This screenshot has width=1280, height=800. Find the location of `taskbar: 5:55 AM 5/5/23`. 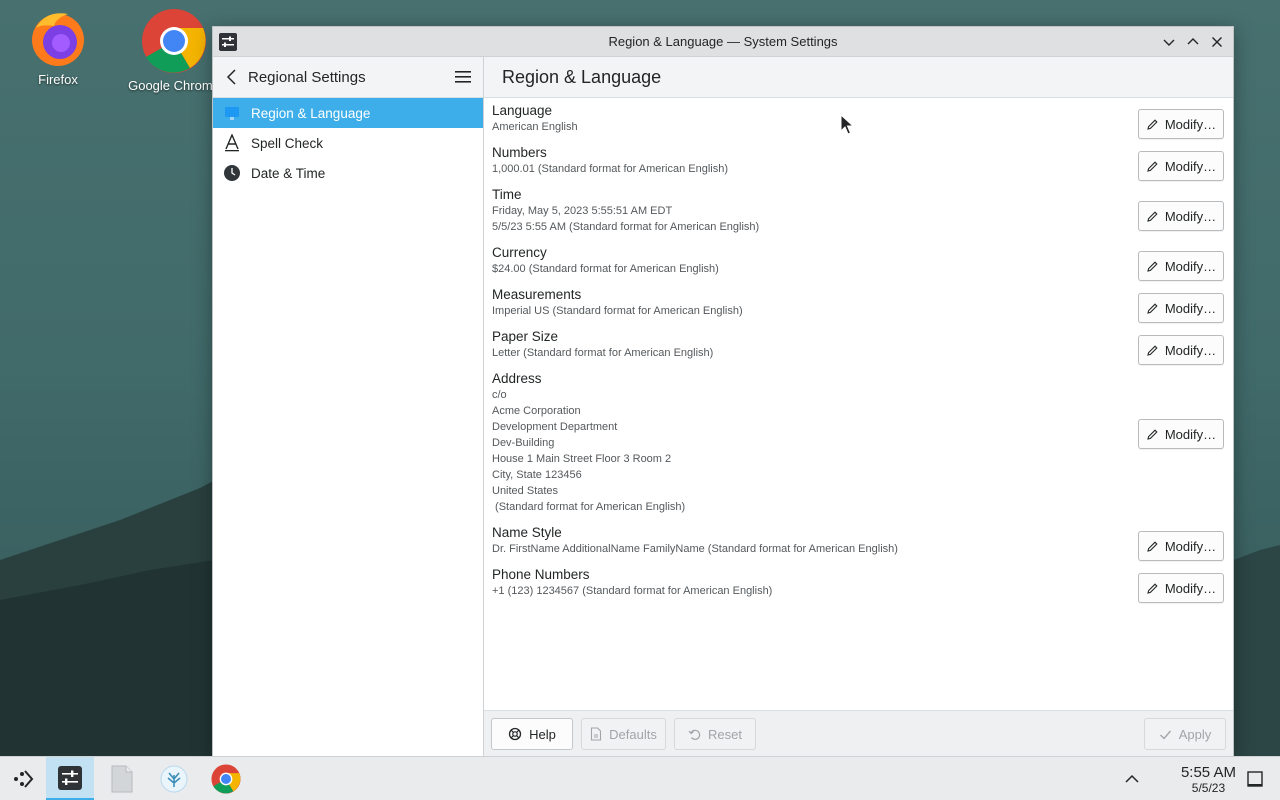

taskbar: 5:55 AM 5/5/23 is located at coordinates (640, 778).